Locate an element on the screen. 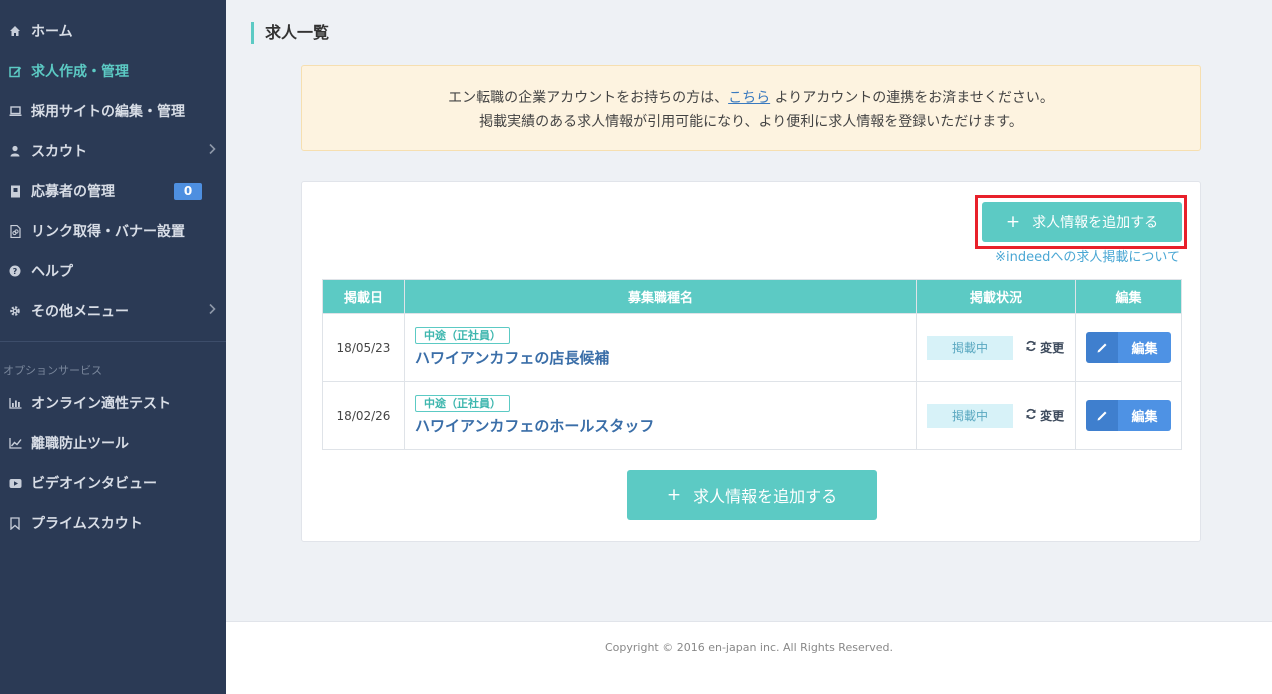 Image resolution: width=1272 pixels, height=694 pixels. sidebar-item-retention-tool: 離職防止ツール is located at coordinates (113, 443).